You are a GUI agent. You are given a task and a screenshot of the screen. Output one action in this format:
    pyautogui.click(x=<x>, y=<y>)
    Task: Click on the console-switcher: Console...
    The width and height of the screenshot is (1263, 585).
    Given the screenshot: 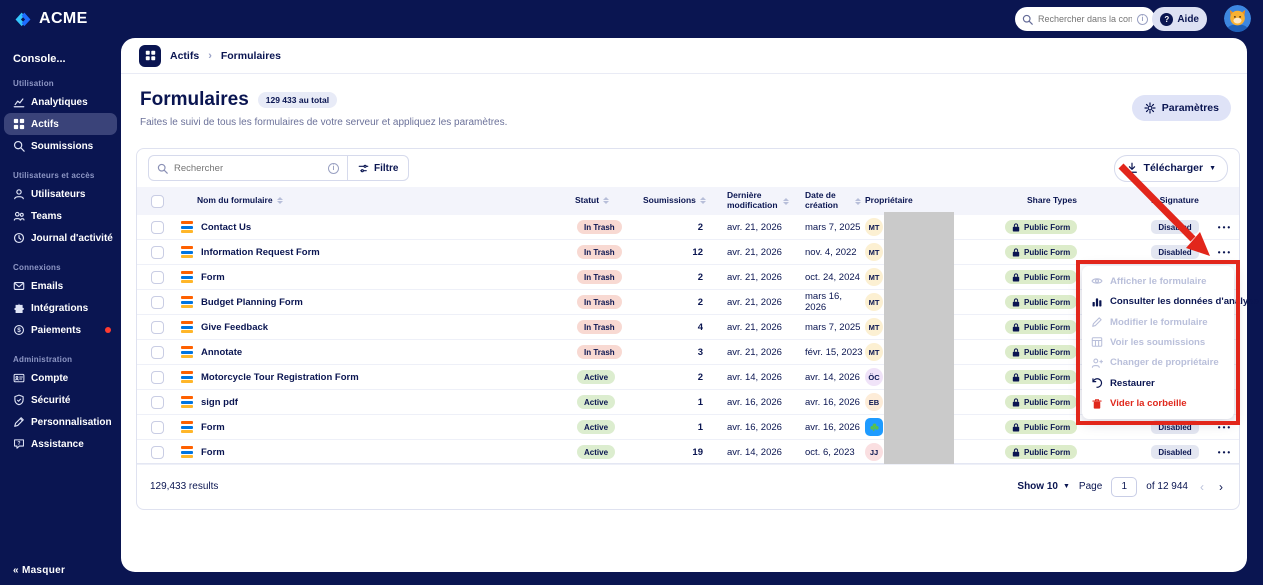 What is the action you would take?
    pyautogui.click(x=60, y=51)
    